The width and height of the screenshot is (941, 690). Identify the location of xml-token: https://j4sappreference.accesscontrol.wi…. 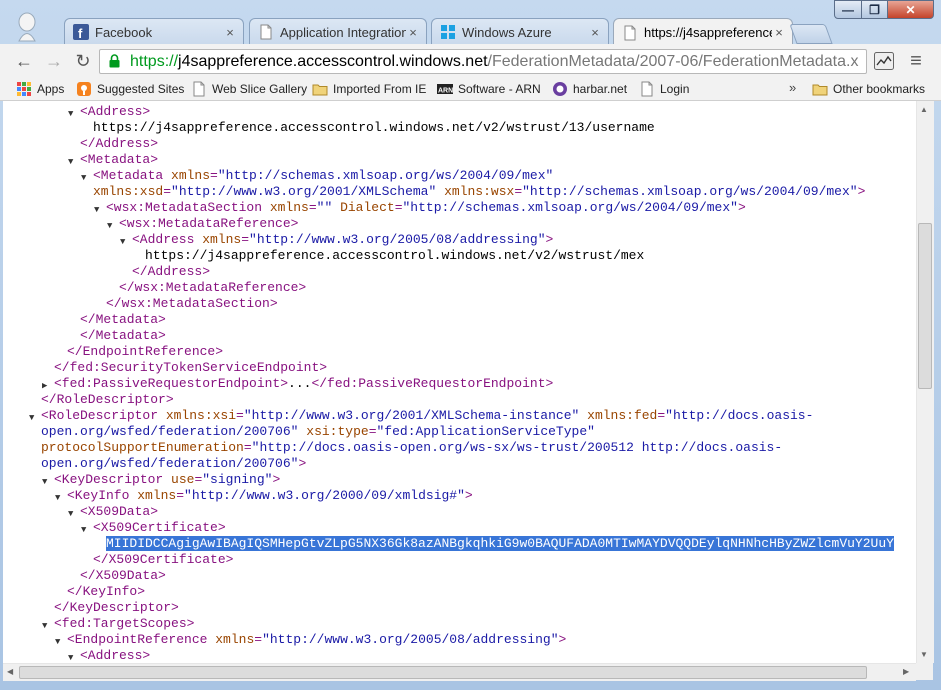
(395, 255).